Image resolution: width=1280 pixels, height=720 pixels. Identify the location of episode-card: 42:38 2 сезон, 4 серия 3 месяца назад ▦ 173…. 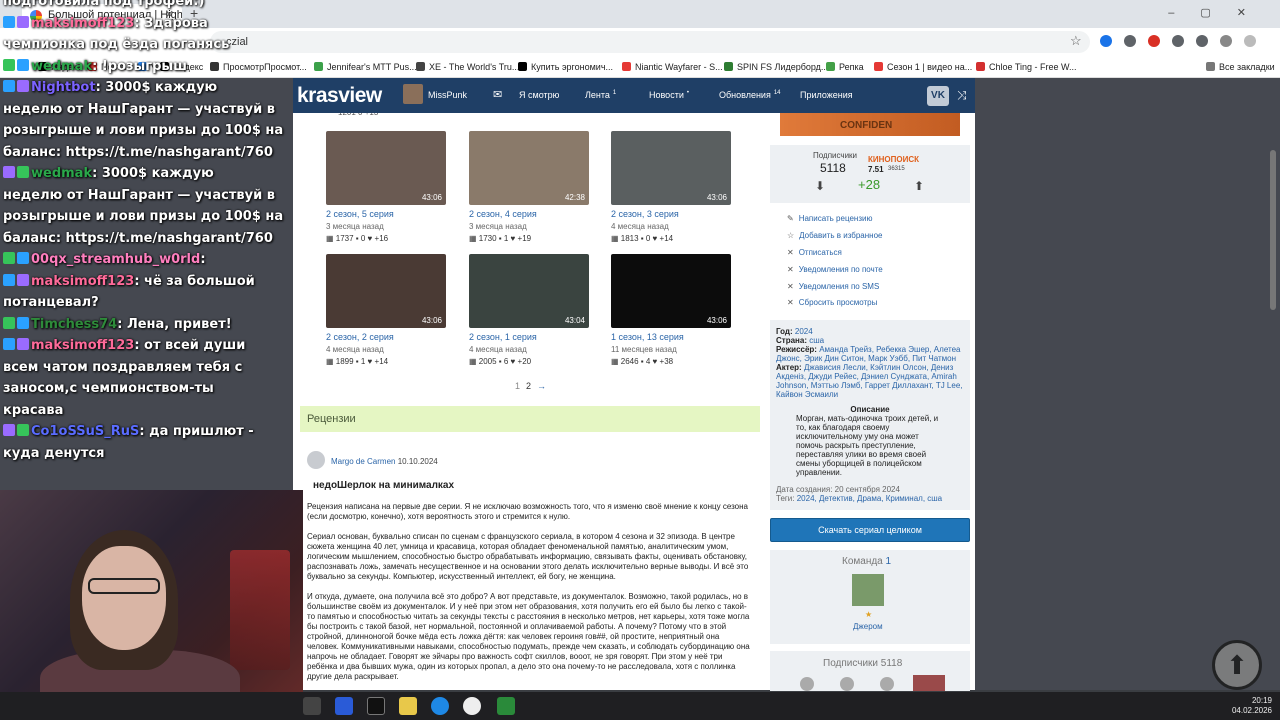
(534, 187).